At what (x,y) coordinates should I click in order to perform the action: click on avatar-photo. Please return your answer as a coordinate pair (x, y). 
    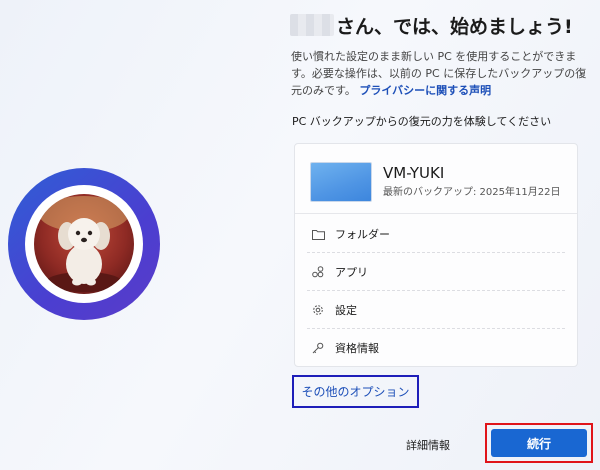
    Looking at the image, I should click on (84, 244).